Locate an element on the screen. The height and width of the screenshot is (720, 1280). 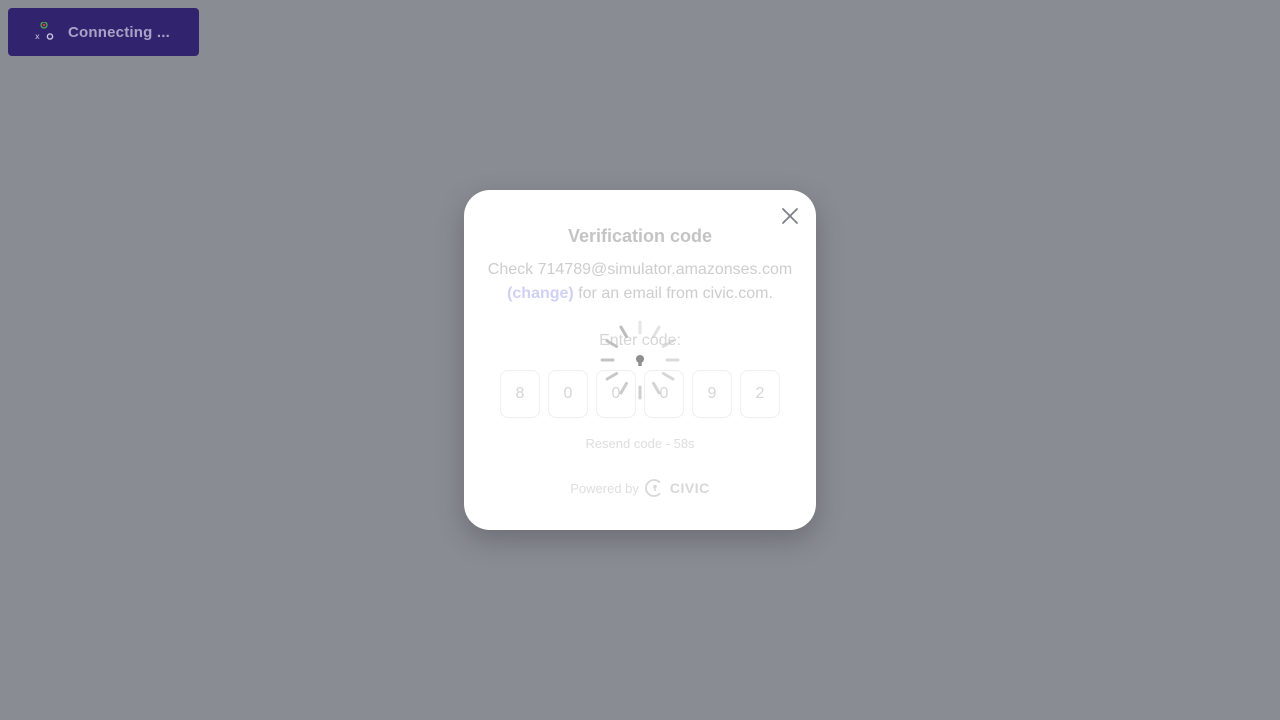
civic-logo: CIVIC is located at coordinates (677, 488).